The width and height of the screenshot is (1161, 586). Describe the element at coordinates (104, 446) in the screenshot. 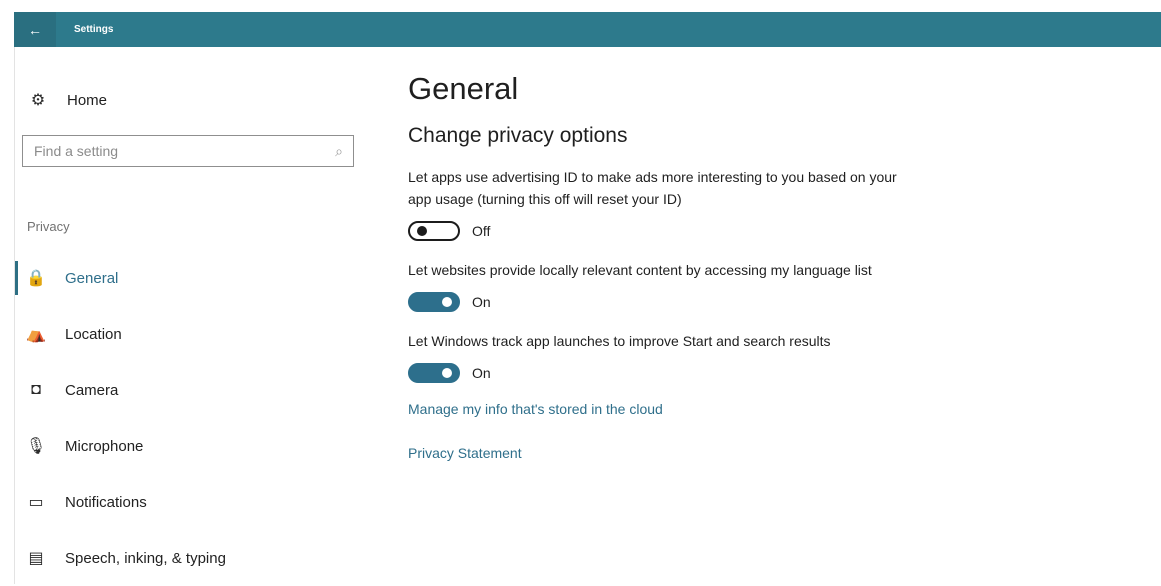

I see `sidebar-item-label: Microphone` at that location.